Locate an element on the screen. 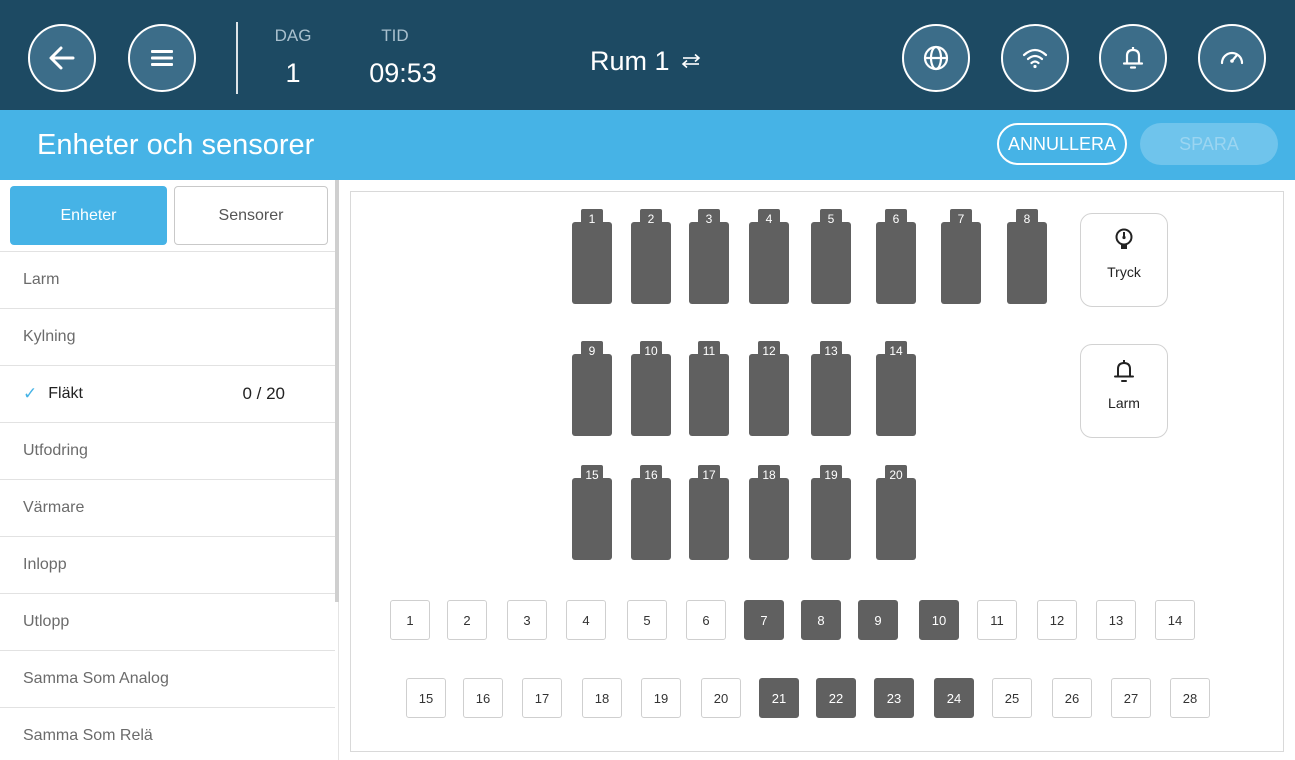 This screenshot has width=1295, height=760. header-divider is located at coordinates (237, 58).